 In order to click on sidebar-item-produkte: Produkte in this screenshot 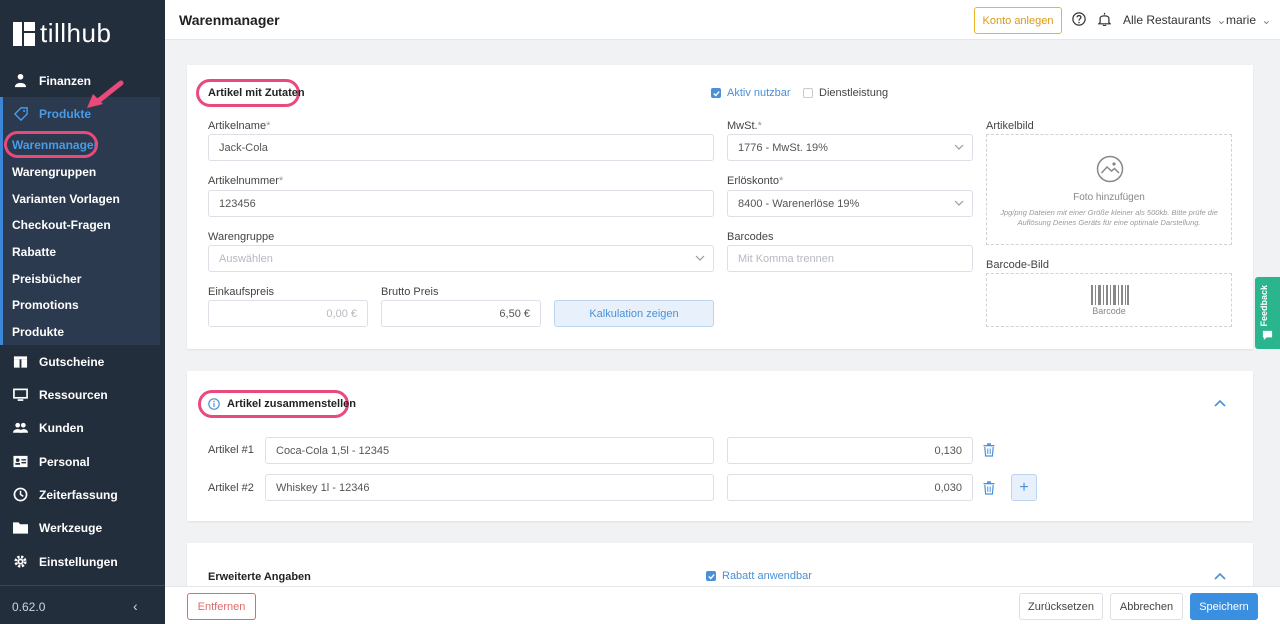, I will do `click(82, 113)`.